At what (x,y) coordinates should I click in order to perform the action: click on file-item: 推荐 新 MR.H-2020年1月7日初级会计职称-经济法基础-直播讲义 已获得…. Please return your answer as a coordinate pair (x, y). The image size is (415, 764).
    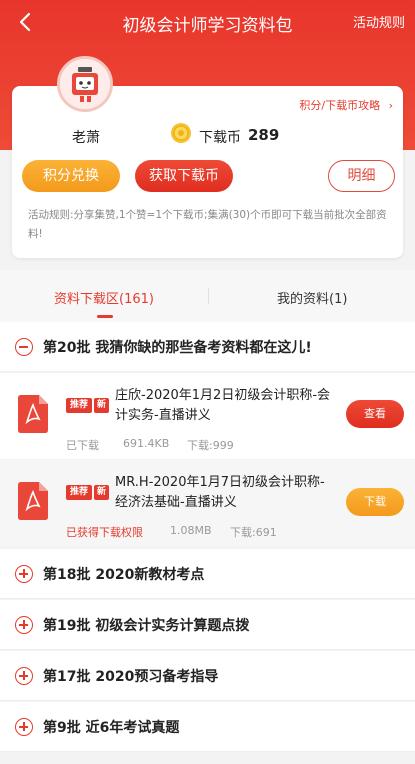
    Looking at the image, I should click on (207, 503).